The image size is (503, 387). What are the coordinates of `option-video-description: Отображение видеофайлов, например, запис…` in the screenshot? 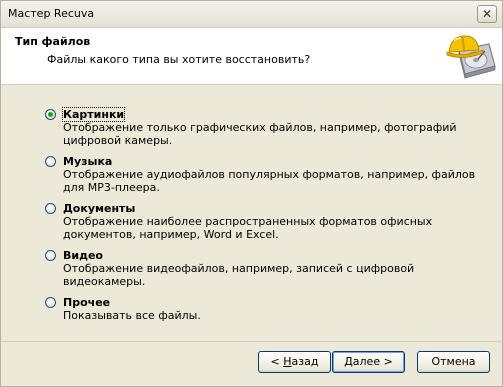 It's located at (239, 275).